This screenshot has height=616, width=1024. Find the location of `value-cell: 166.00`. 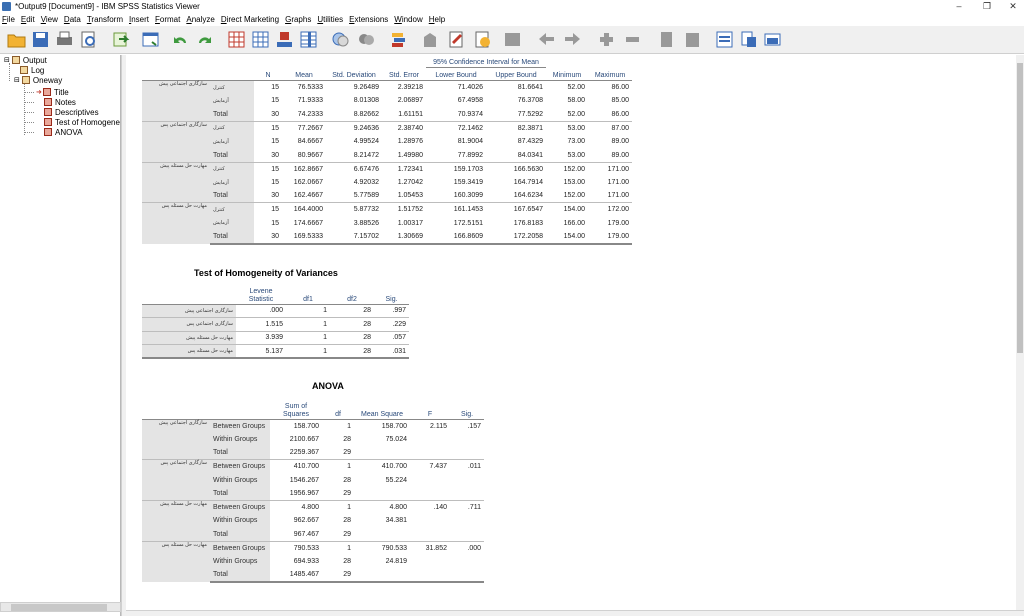

value-cell: 166.00 is located at coordinates (574, 223).